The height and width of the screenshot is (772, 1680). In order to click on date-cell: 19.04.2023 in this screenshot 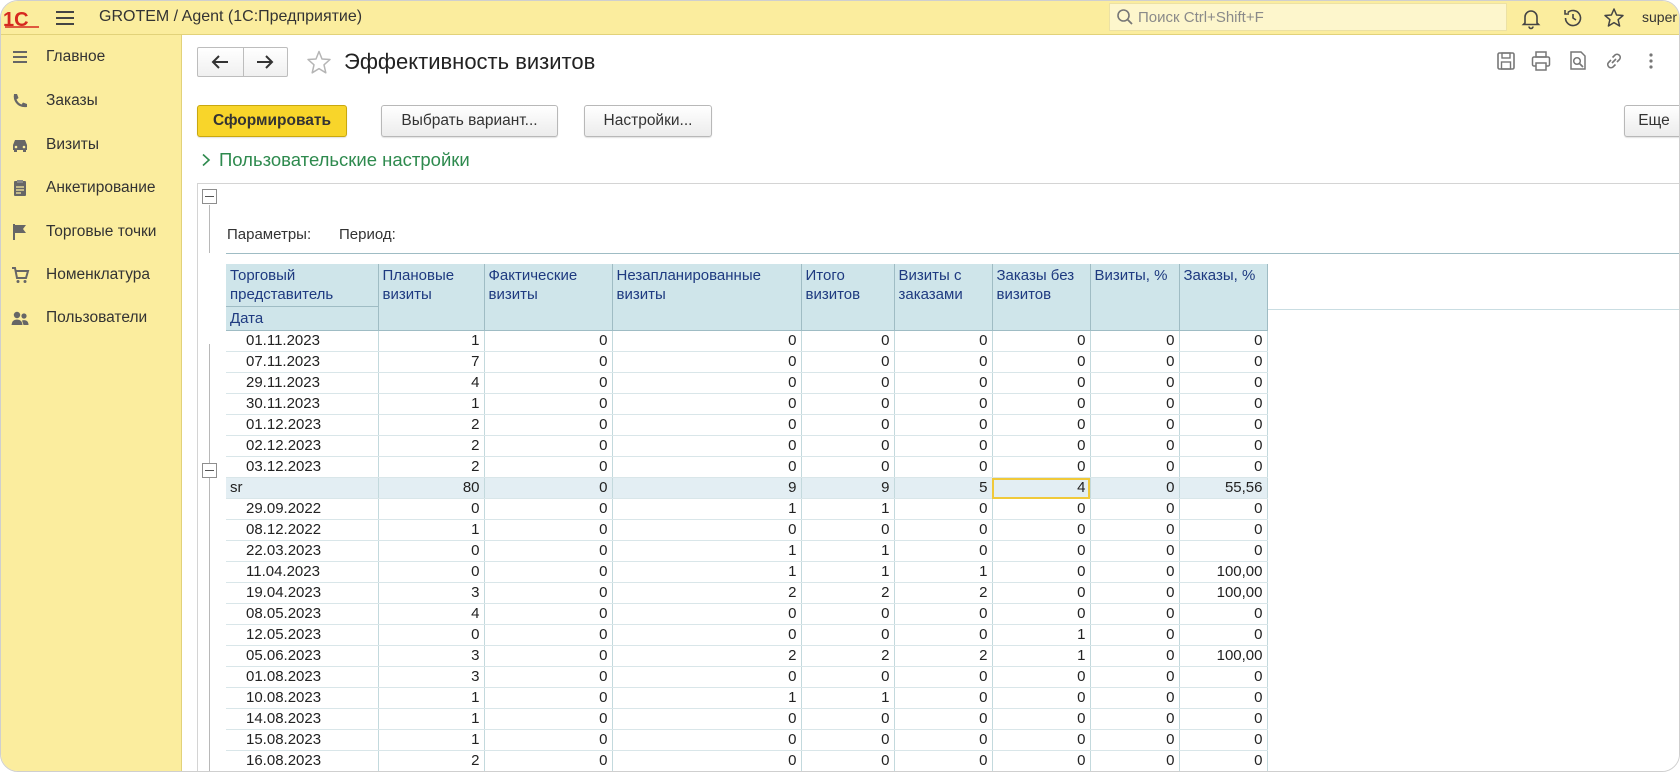, I will do `click(302, 593)`.